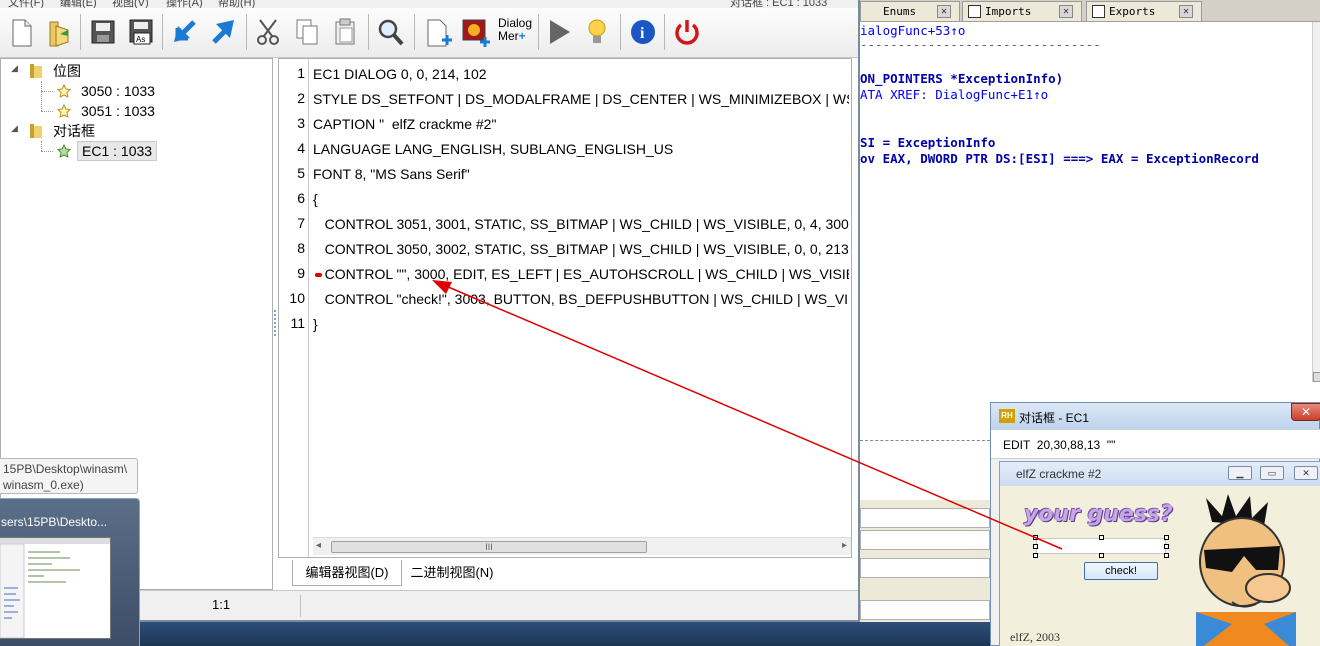 The width and height of the screenshot is (1320, 646). Describe the element at coordinates (597, 32) in the screenshot. I see `lightbulb-icon` at that location.